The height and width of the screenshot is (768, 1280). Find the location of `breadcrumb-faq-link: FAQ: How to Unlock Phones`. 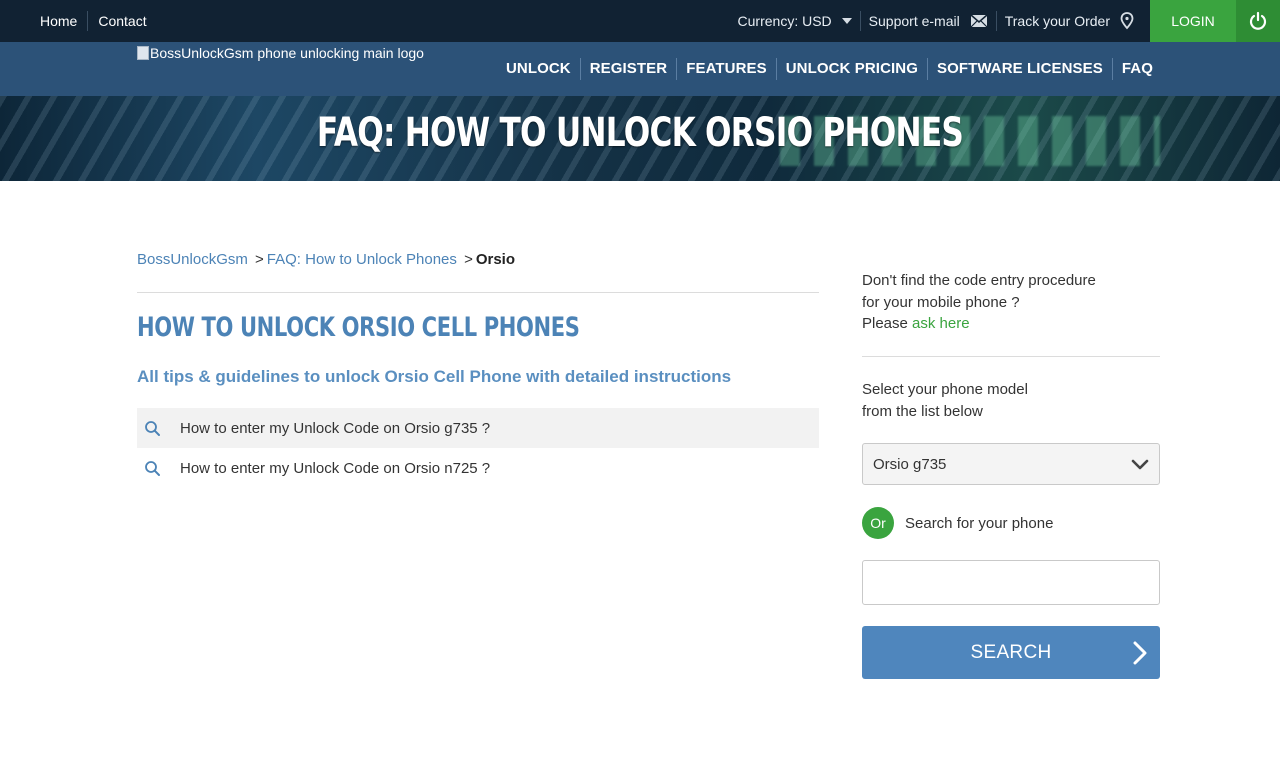

breadcrumb-faq-link: FAQ: How to Unlock Phones is located at coordinates (362, 259).